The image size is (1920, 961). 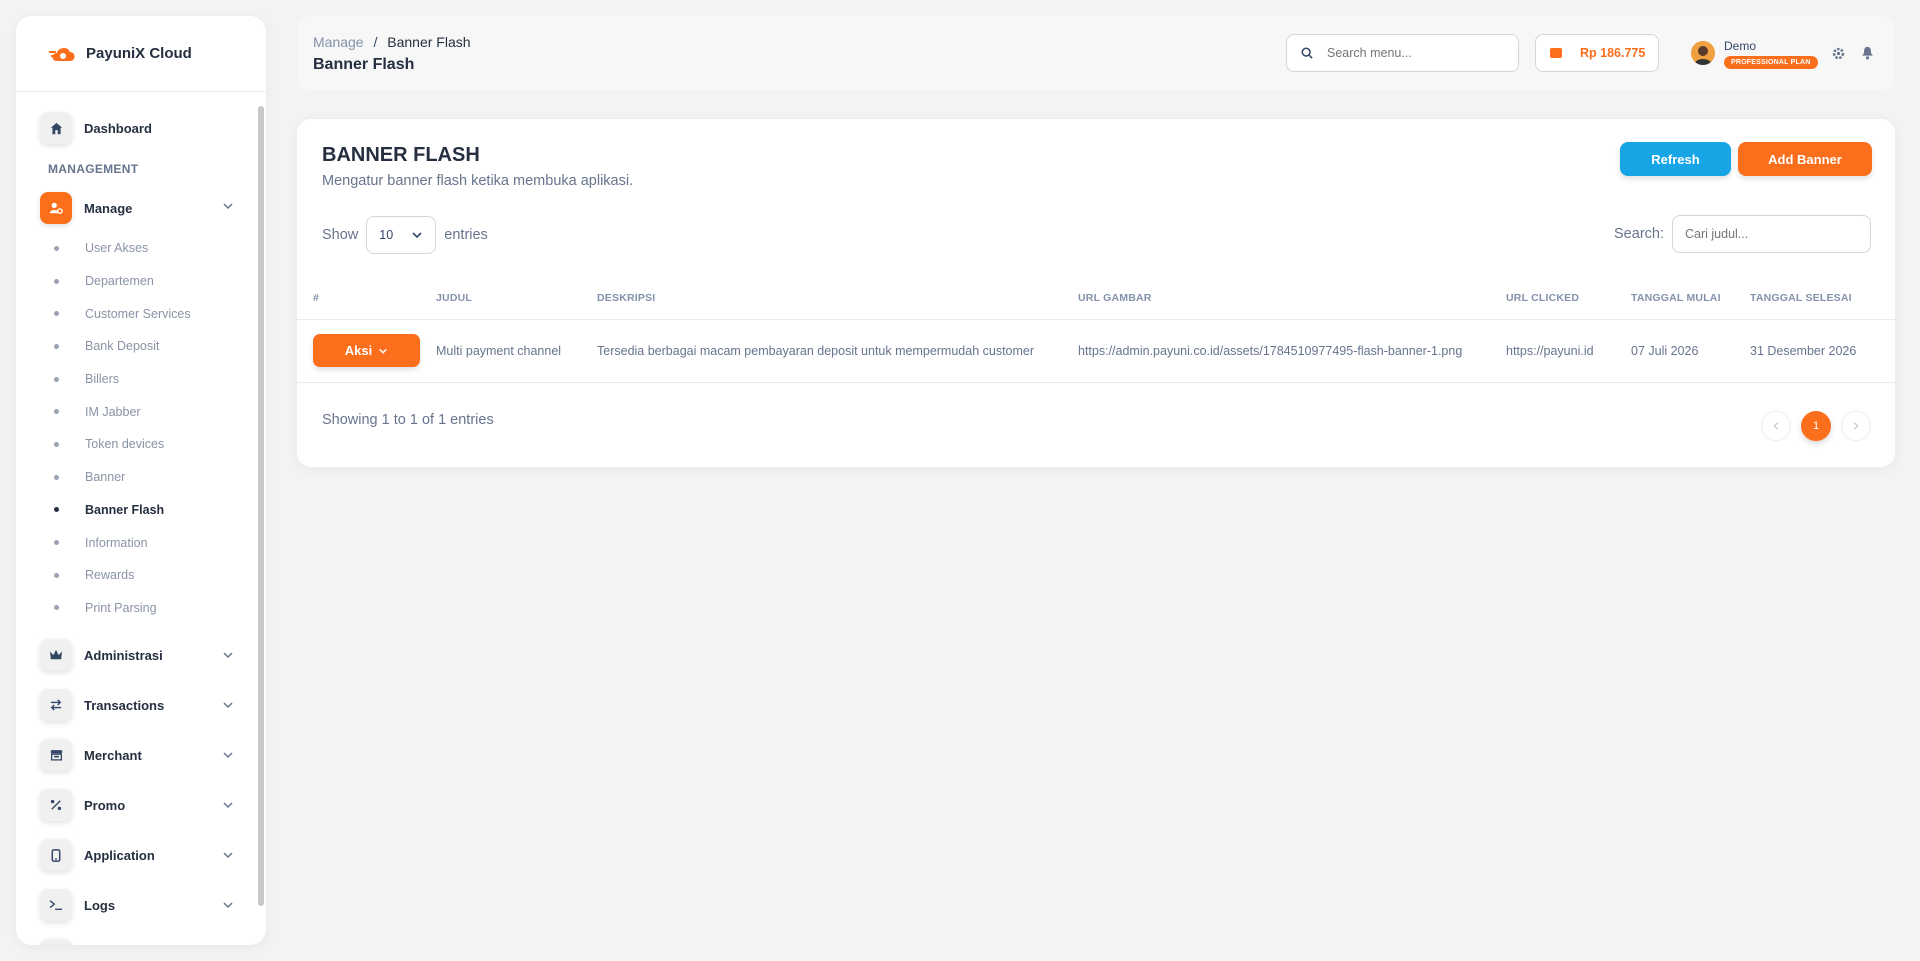 I want to click on sidebar-item-application: Application, so click(x=136, y=855).